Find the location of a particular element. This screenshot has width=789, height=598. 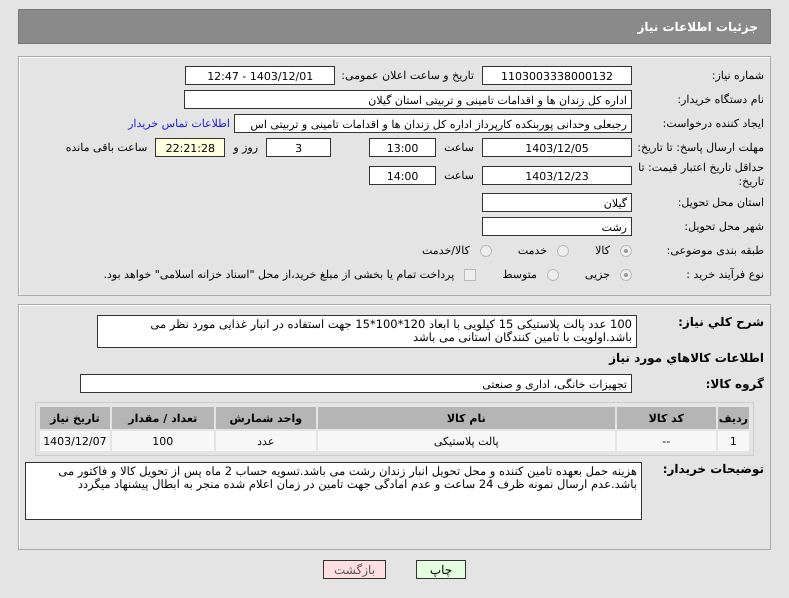

validity-date-field: 1403/12/23 is located at coordinates (557, 175).